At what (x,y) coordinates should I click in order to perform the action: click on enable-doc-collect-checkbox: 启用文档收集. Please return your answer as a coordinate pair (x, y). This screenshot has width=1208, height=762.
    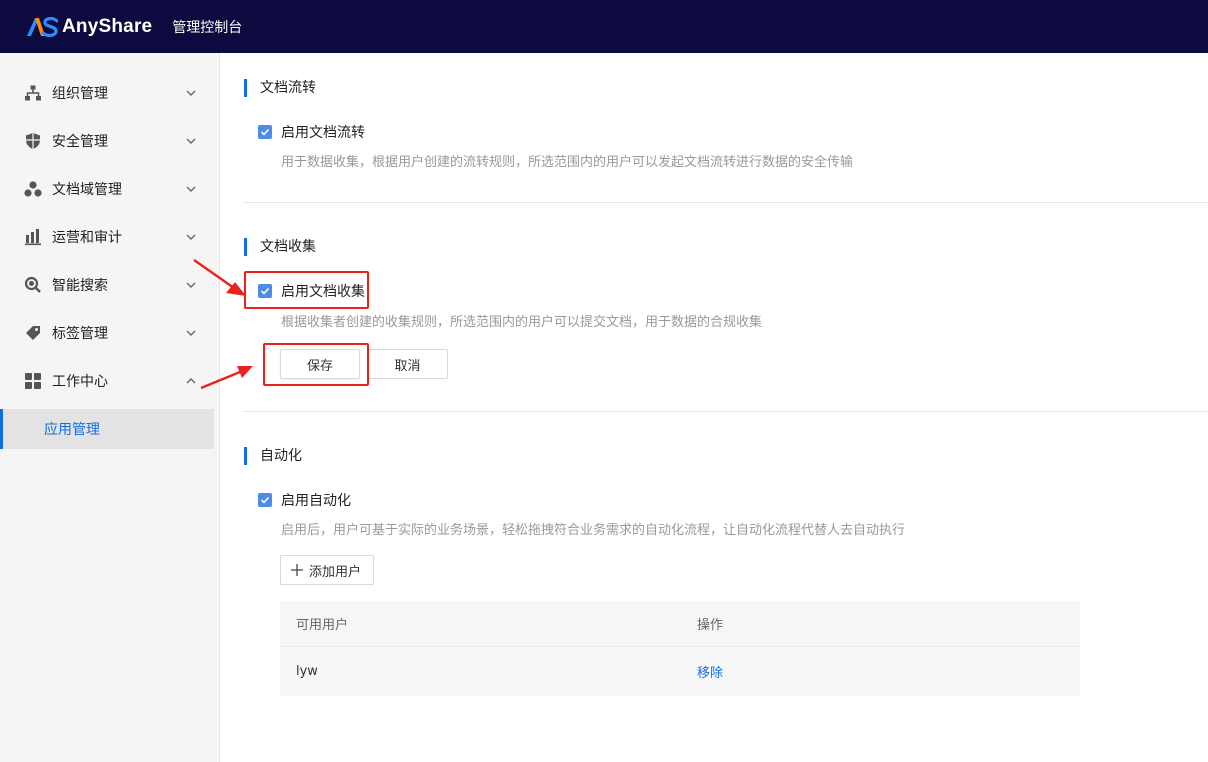
    Looking at the image, I should click on (311, 291).